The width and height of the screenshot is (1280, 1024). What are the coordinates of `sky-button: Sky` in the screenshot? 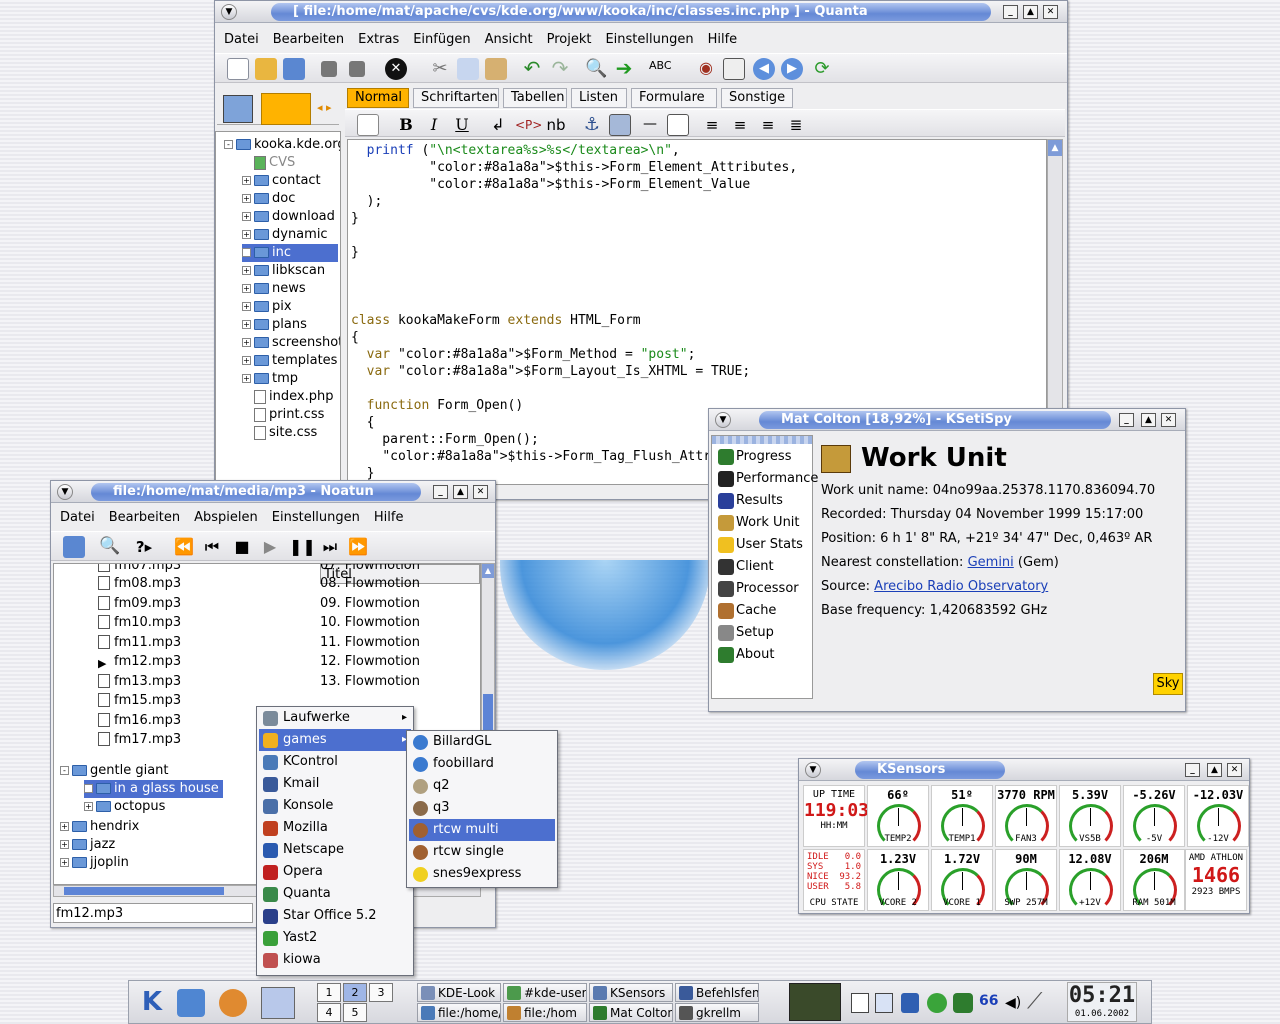 It's located at (1168, 684).